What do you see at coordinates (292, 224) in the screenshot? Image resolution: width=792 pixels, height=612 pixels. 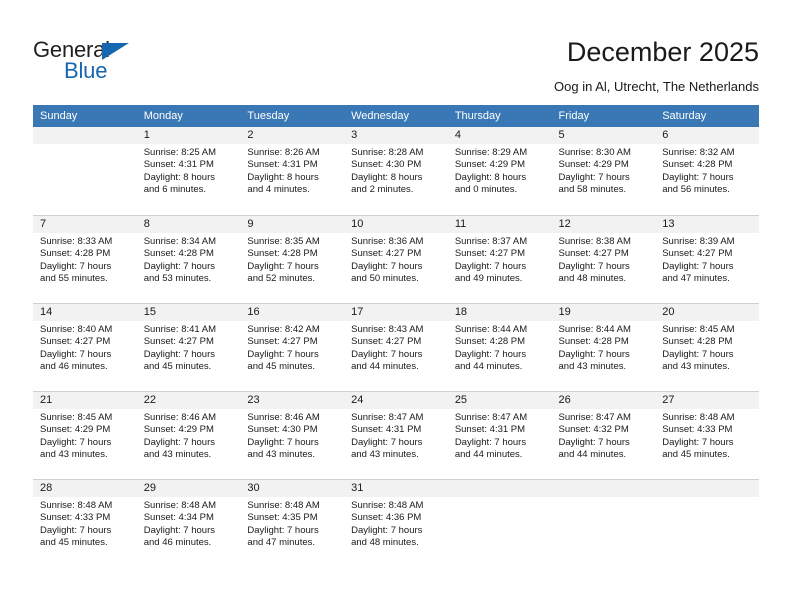 I see `day-number: 9` at bounding box center [292, 224].